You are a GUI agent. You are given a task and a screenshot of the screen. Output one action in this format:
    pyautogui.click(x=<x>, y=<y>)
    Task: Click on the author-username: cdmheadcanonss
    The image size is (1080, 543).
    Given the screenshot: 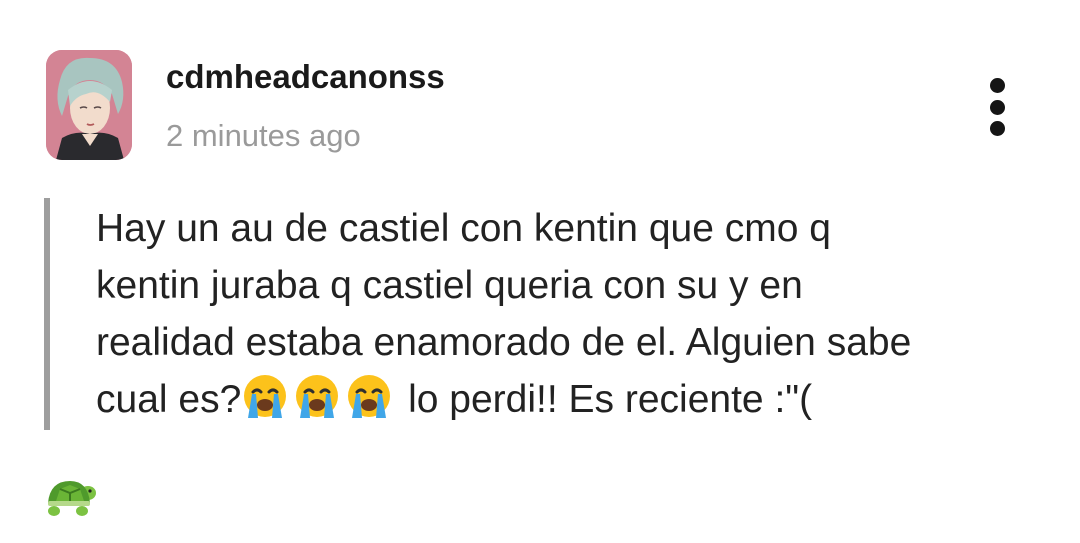 What is the action you would take?
    pyautogui.click(x=305, y=77)
    